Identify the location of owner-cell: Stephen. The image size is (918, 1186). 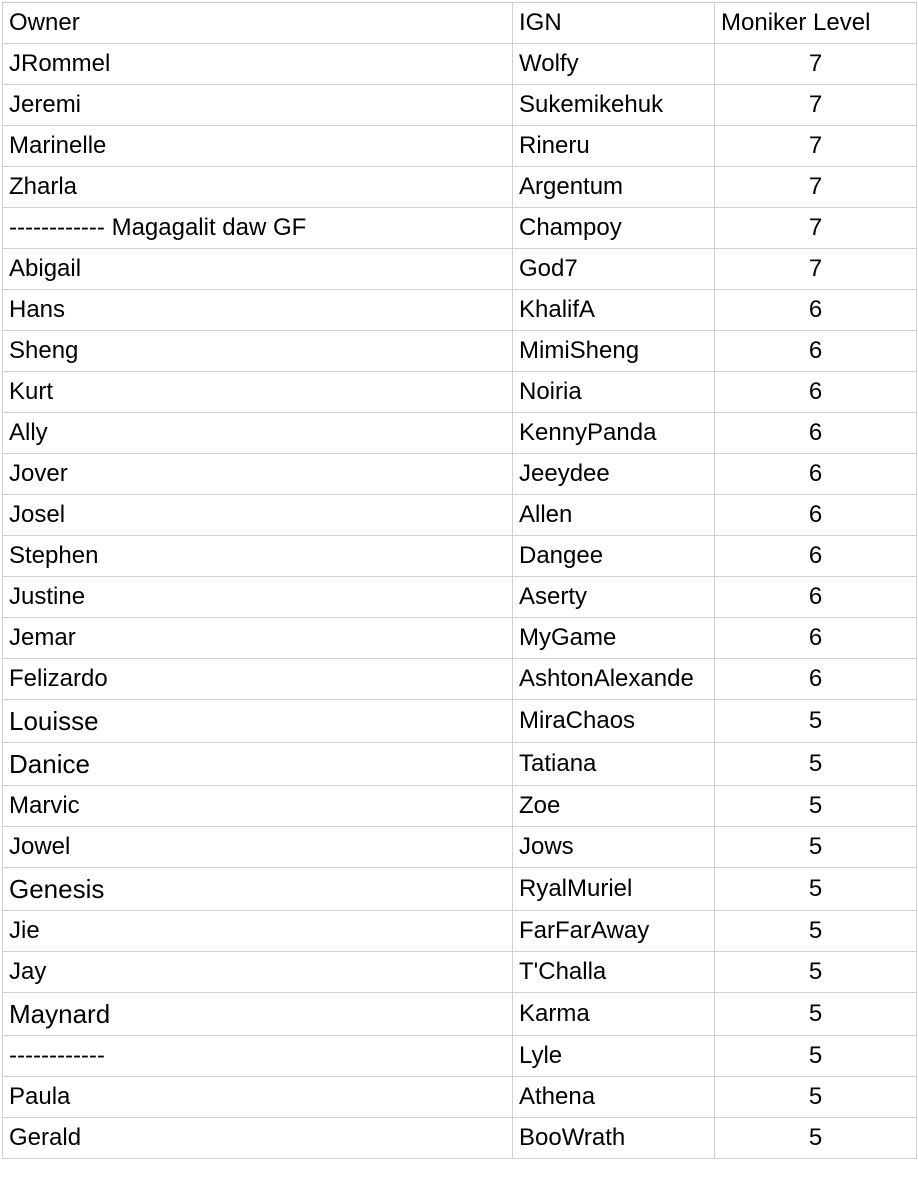
(257, 556).